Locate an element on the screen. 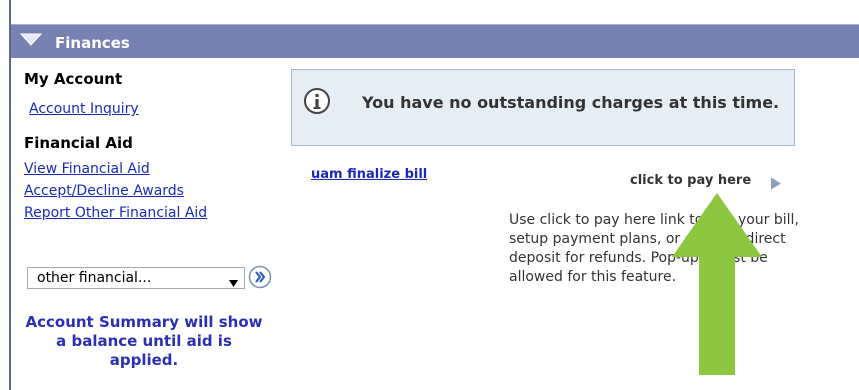 This screenshot has width=859, height=390. chevron-down-icon is located at coordinates (31, 40).